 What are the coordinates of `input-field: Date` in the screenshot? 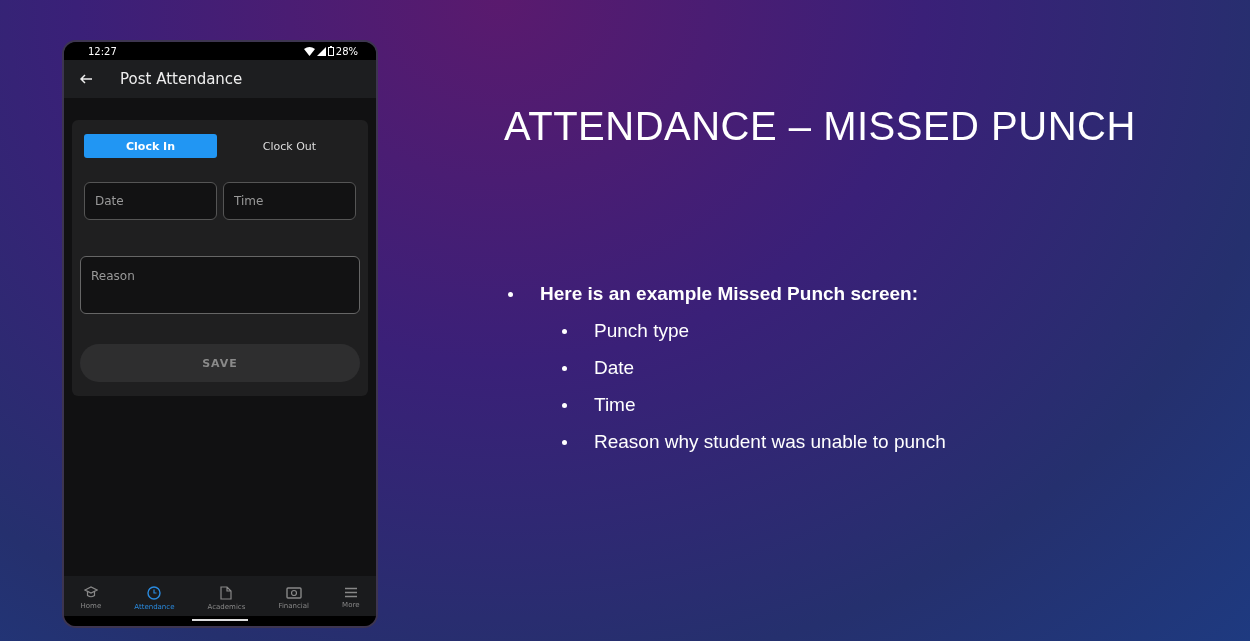 It's located at (150, 201).